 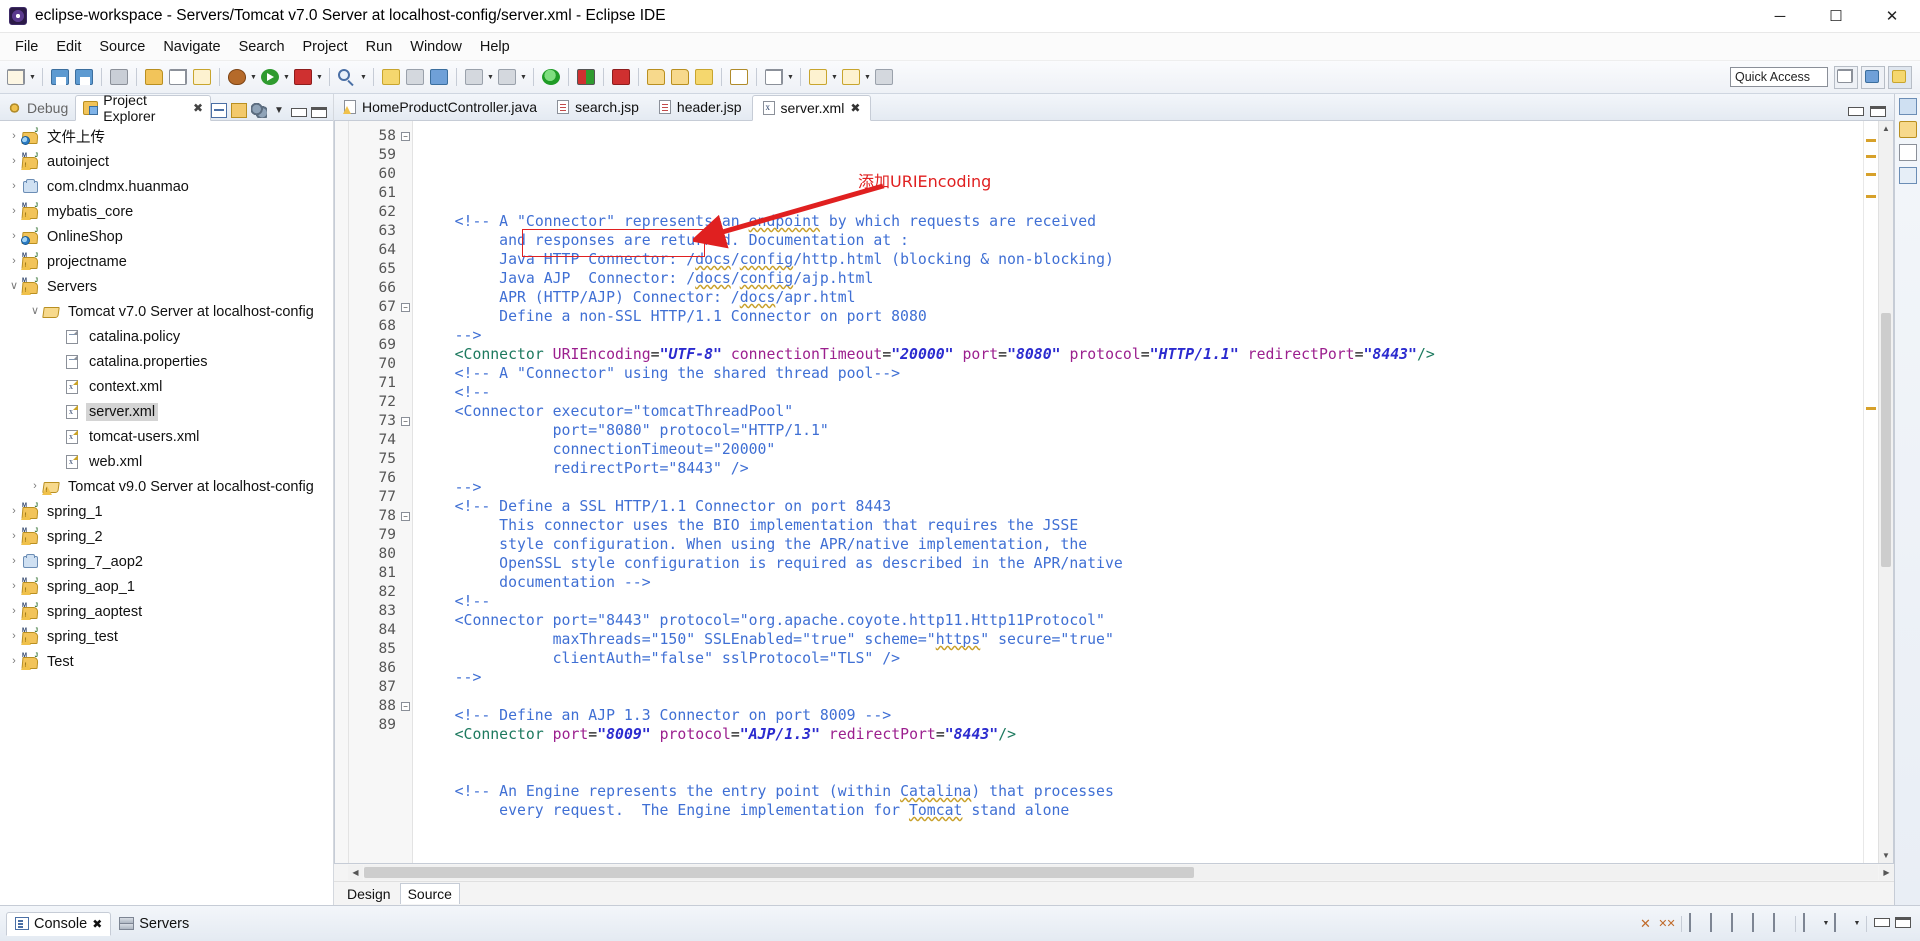 What do you see at coordinates (1907, 152) in the screenshot?
I see `snippets-view-icon` at bounding box center [1907, 152].